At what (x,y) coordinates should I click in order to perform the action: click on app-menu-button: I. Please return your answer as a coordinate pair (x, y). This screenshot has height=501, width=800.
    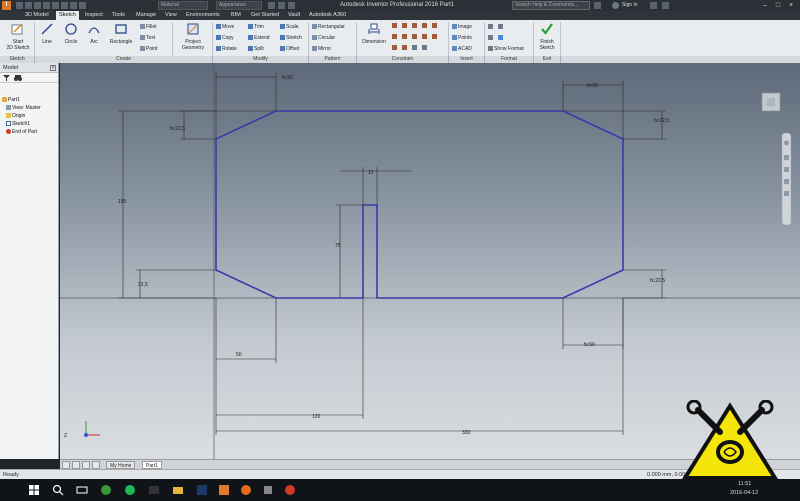
    Looking at the image, I should click on (6, 5).